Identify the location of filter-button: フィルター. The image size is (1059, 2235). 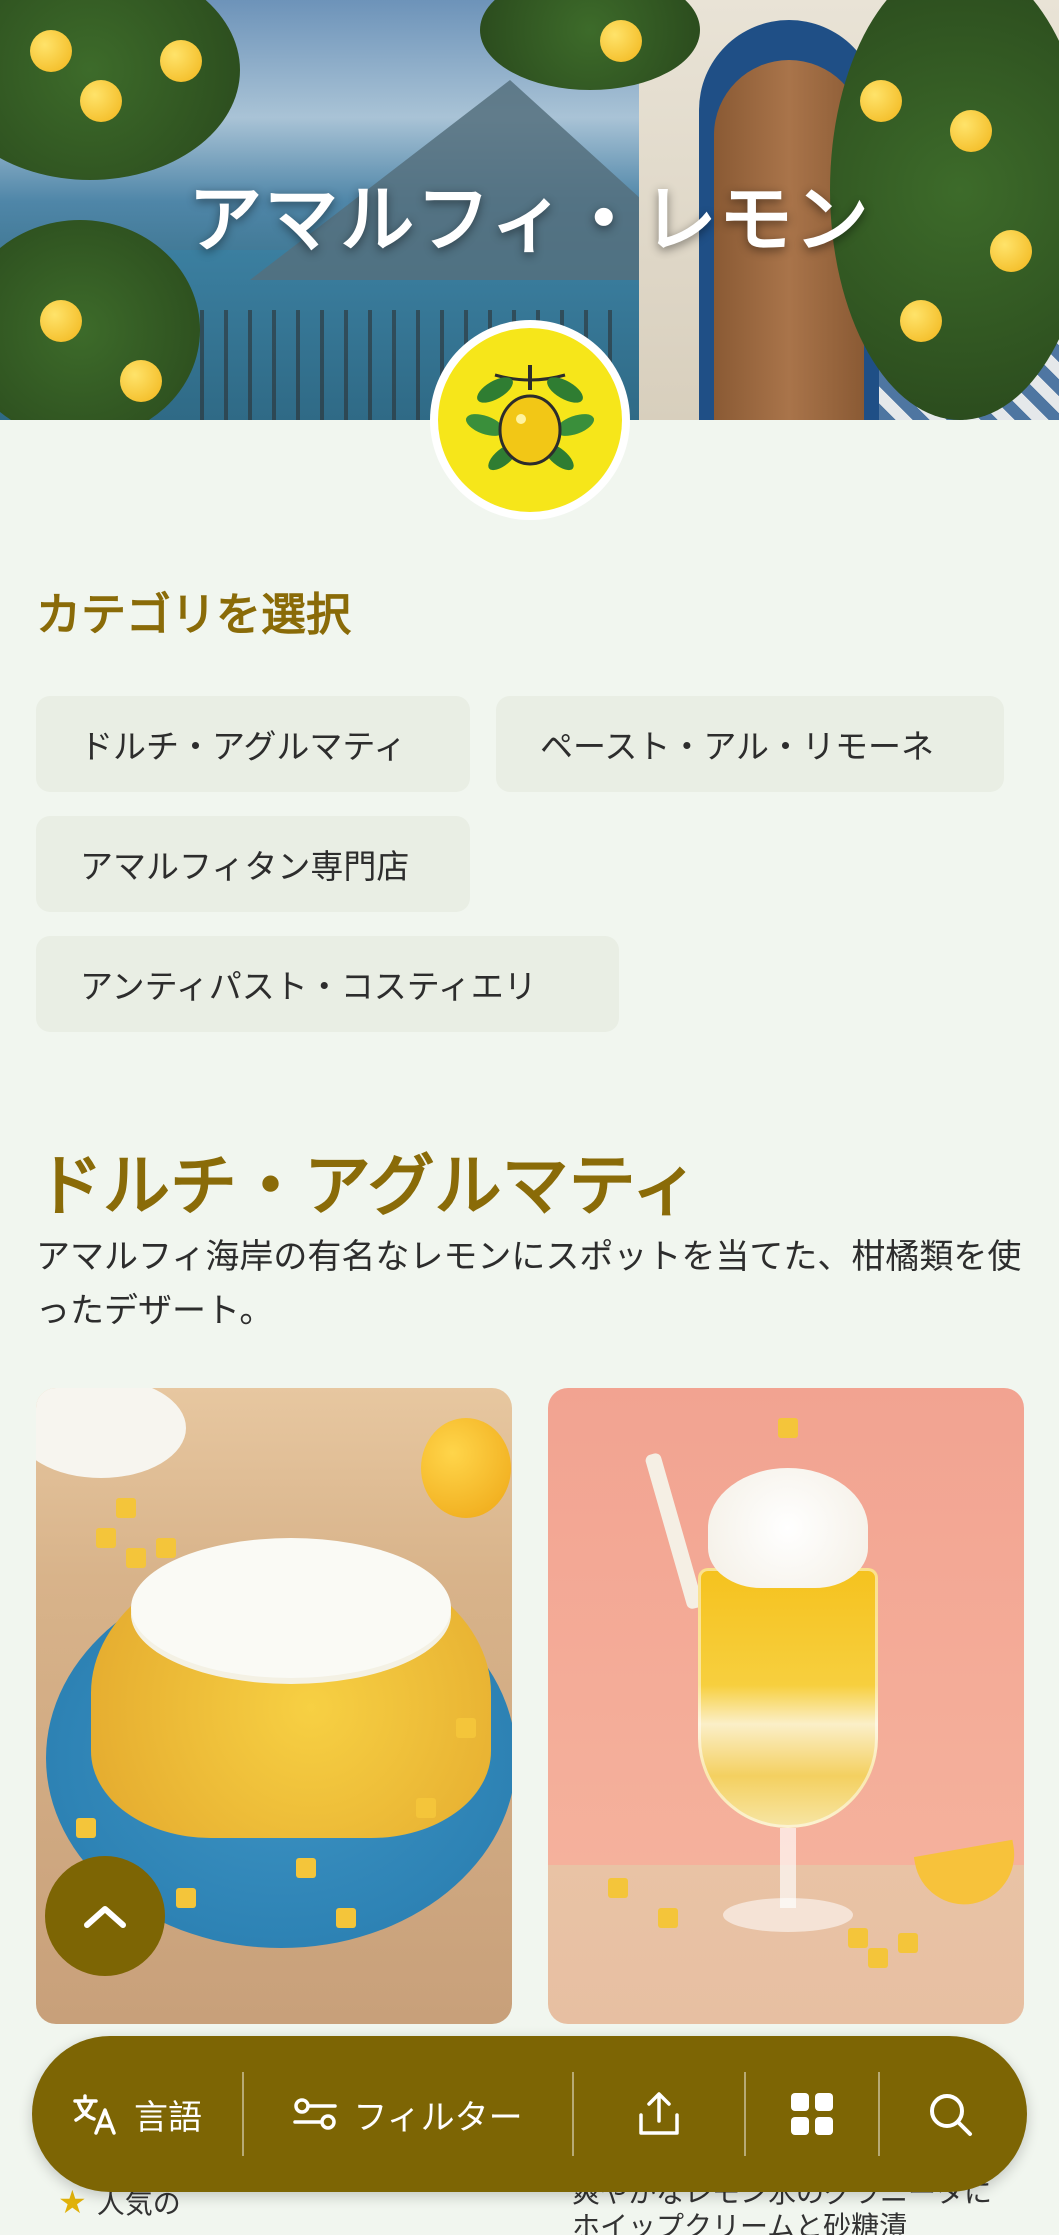
(408, 2114).